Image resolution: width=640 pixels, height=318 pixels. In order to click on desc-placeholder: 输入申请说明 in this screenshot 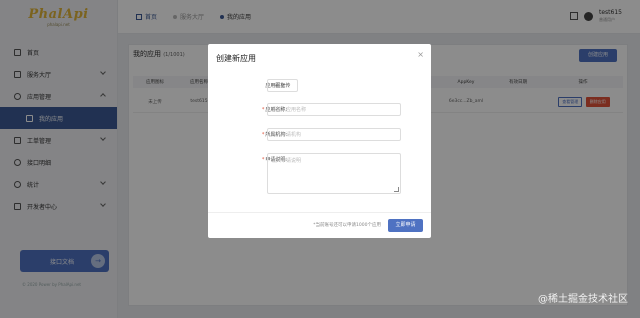, I will do `click(286, 161)`.